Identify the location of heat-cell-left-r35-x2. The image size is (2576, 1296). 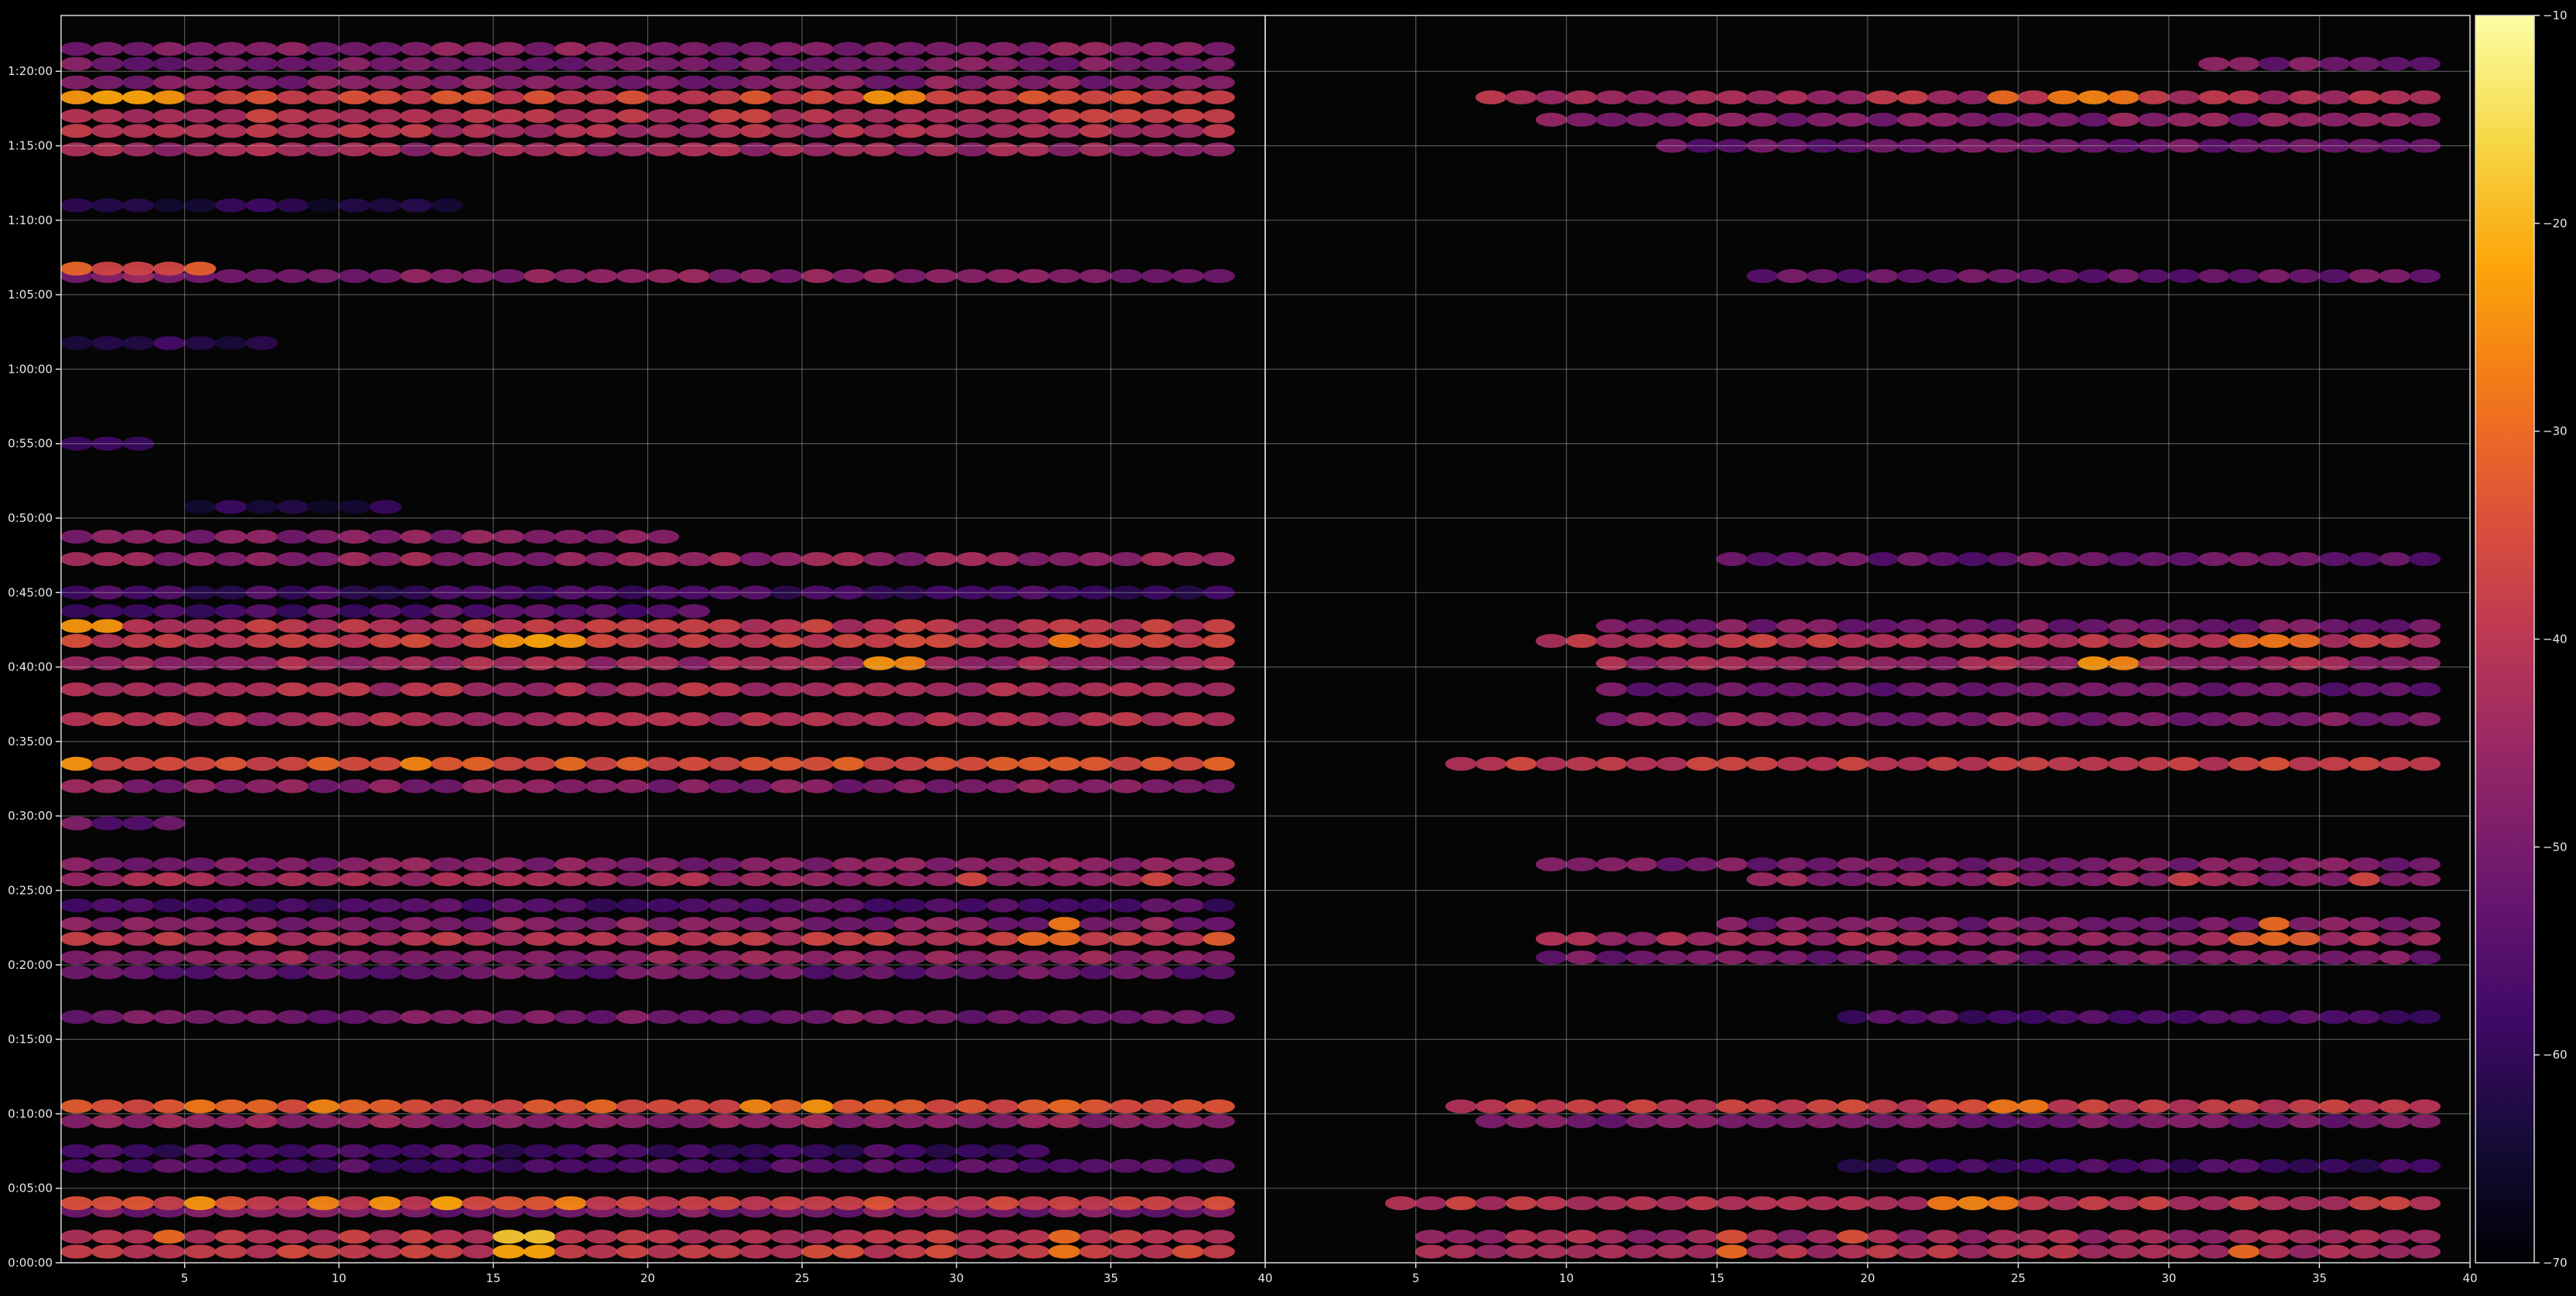
(76, 131).